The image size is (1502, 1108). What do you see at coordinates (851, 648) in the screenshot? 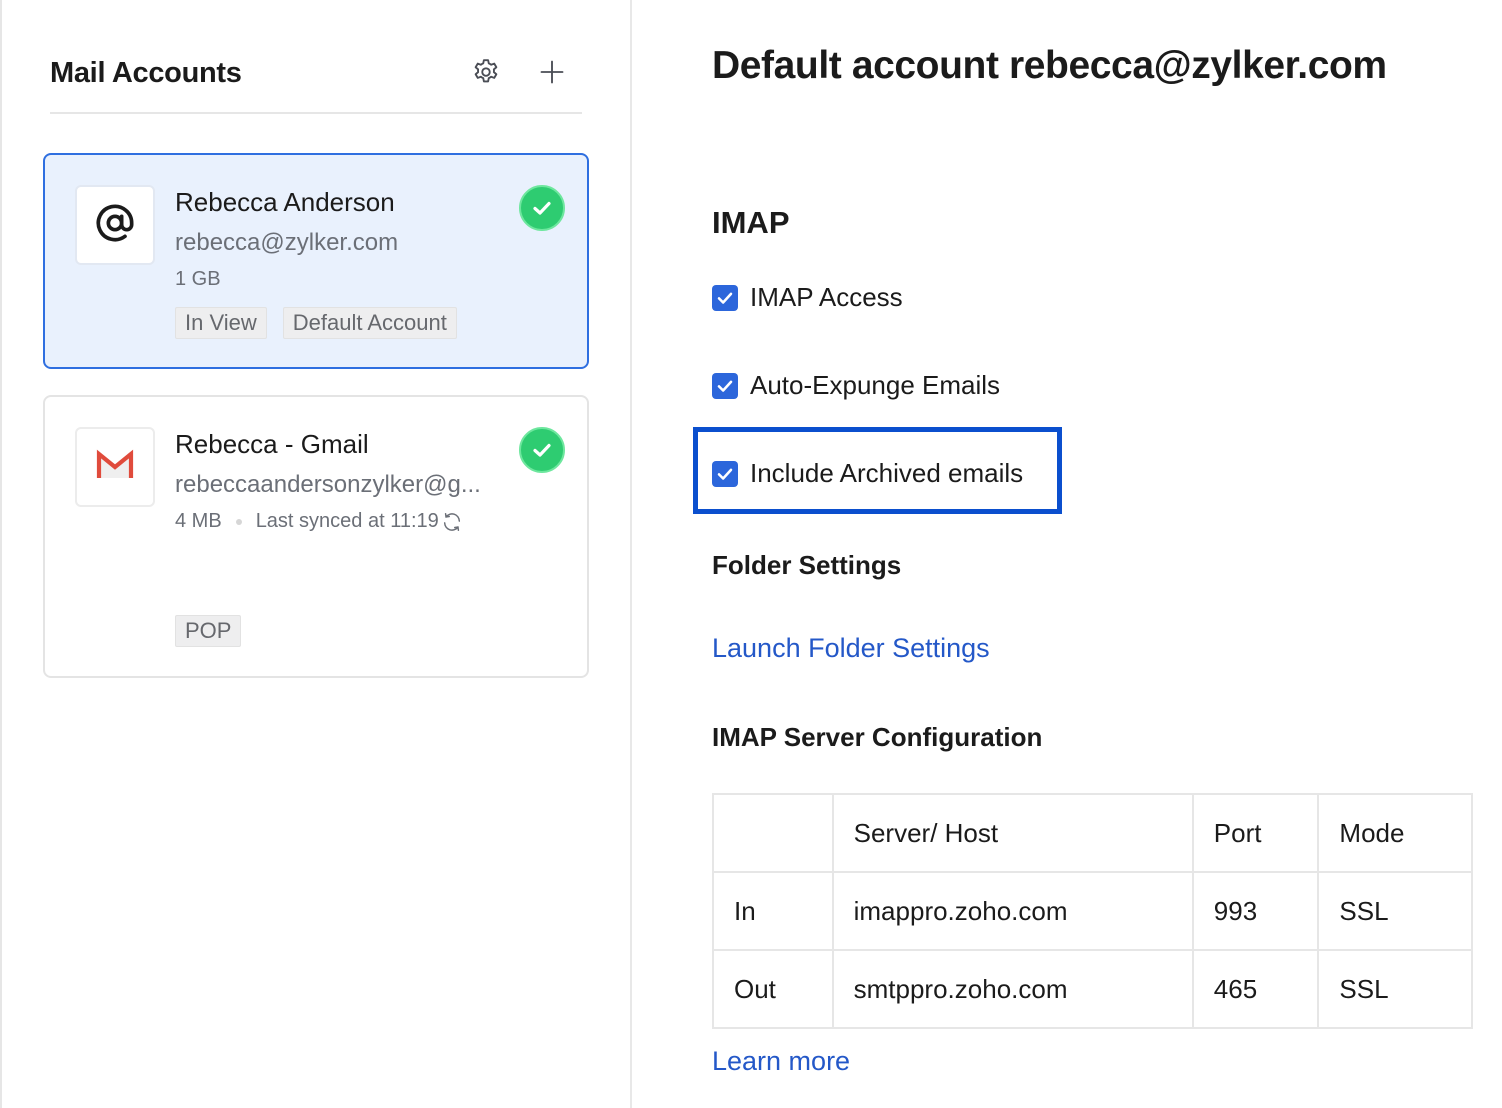
I see `launch-folder-settings-link: Launch Folder Settings` at bounding box center [851, 648].